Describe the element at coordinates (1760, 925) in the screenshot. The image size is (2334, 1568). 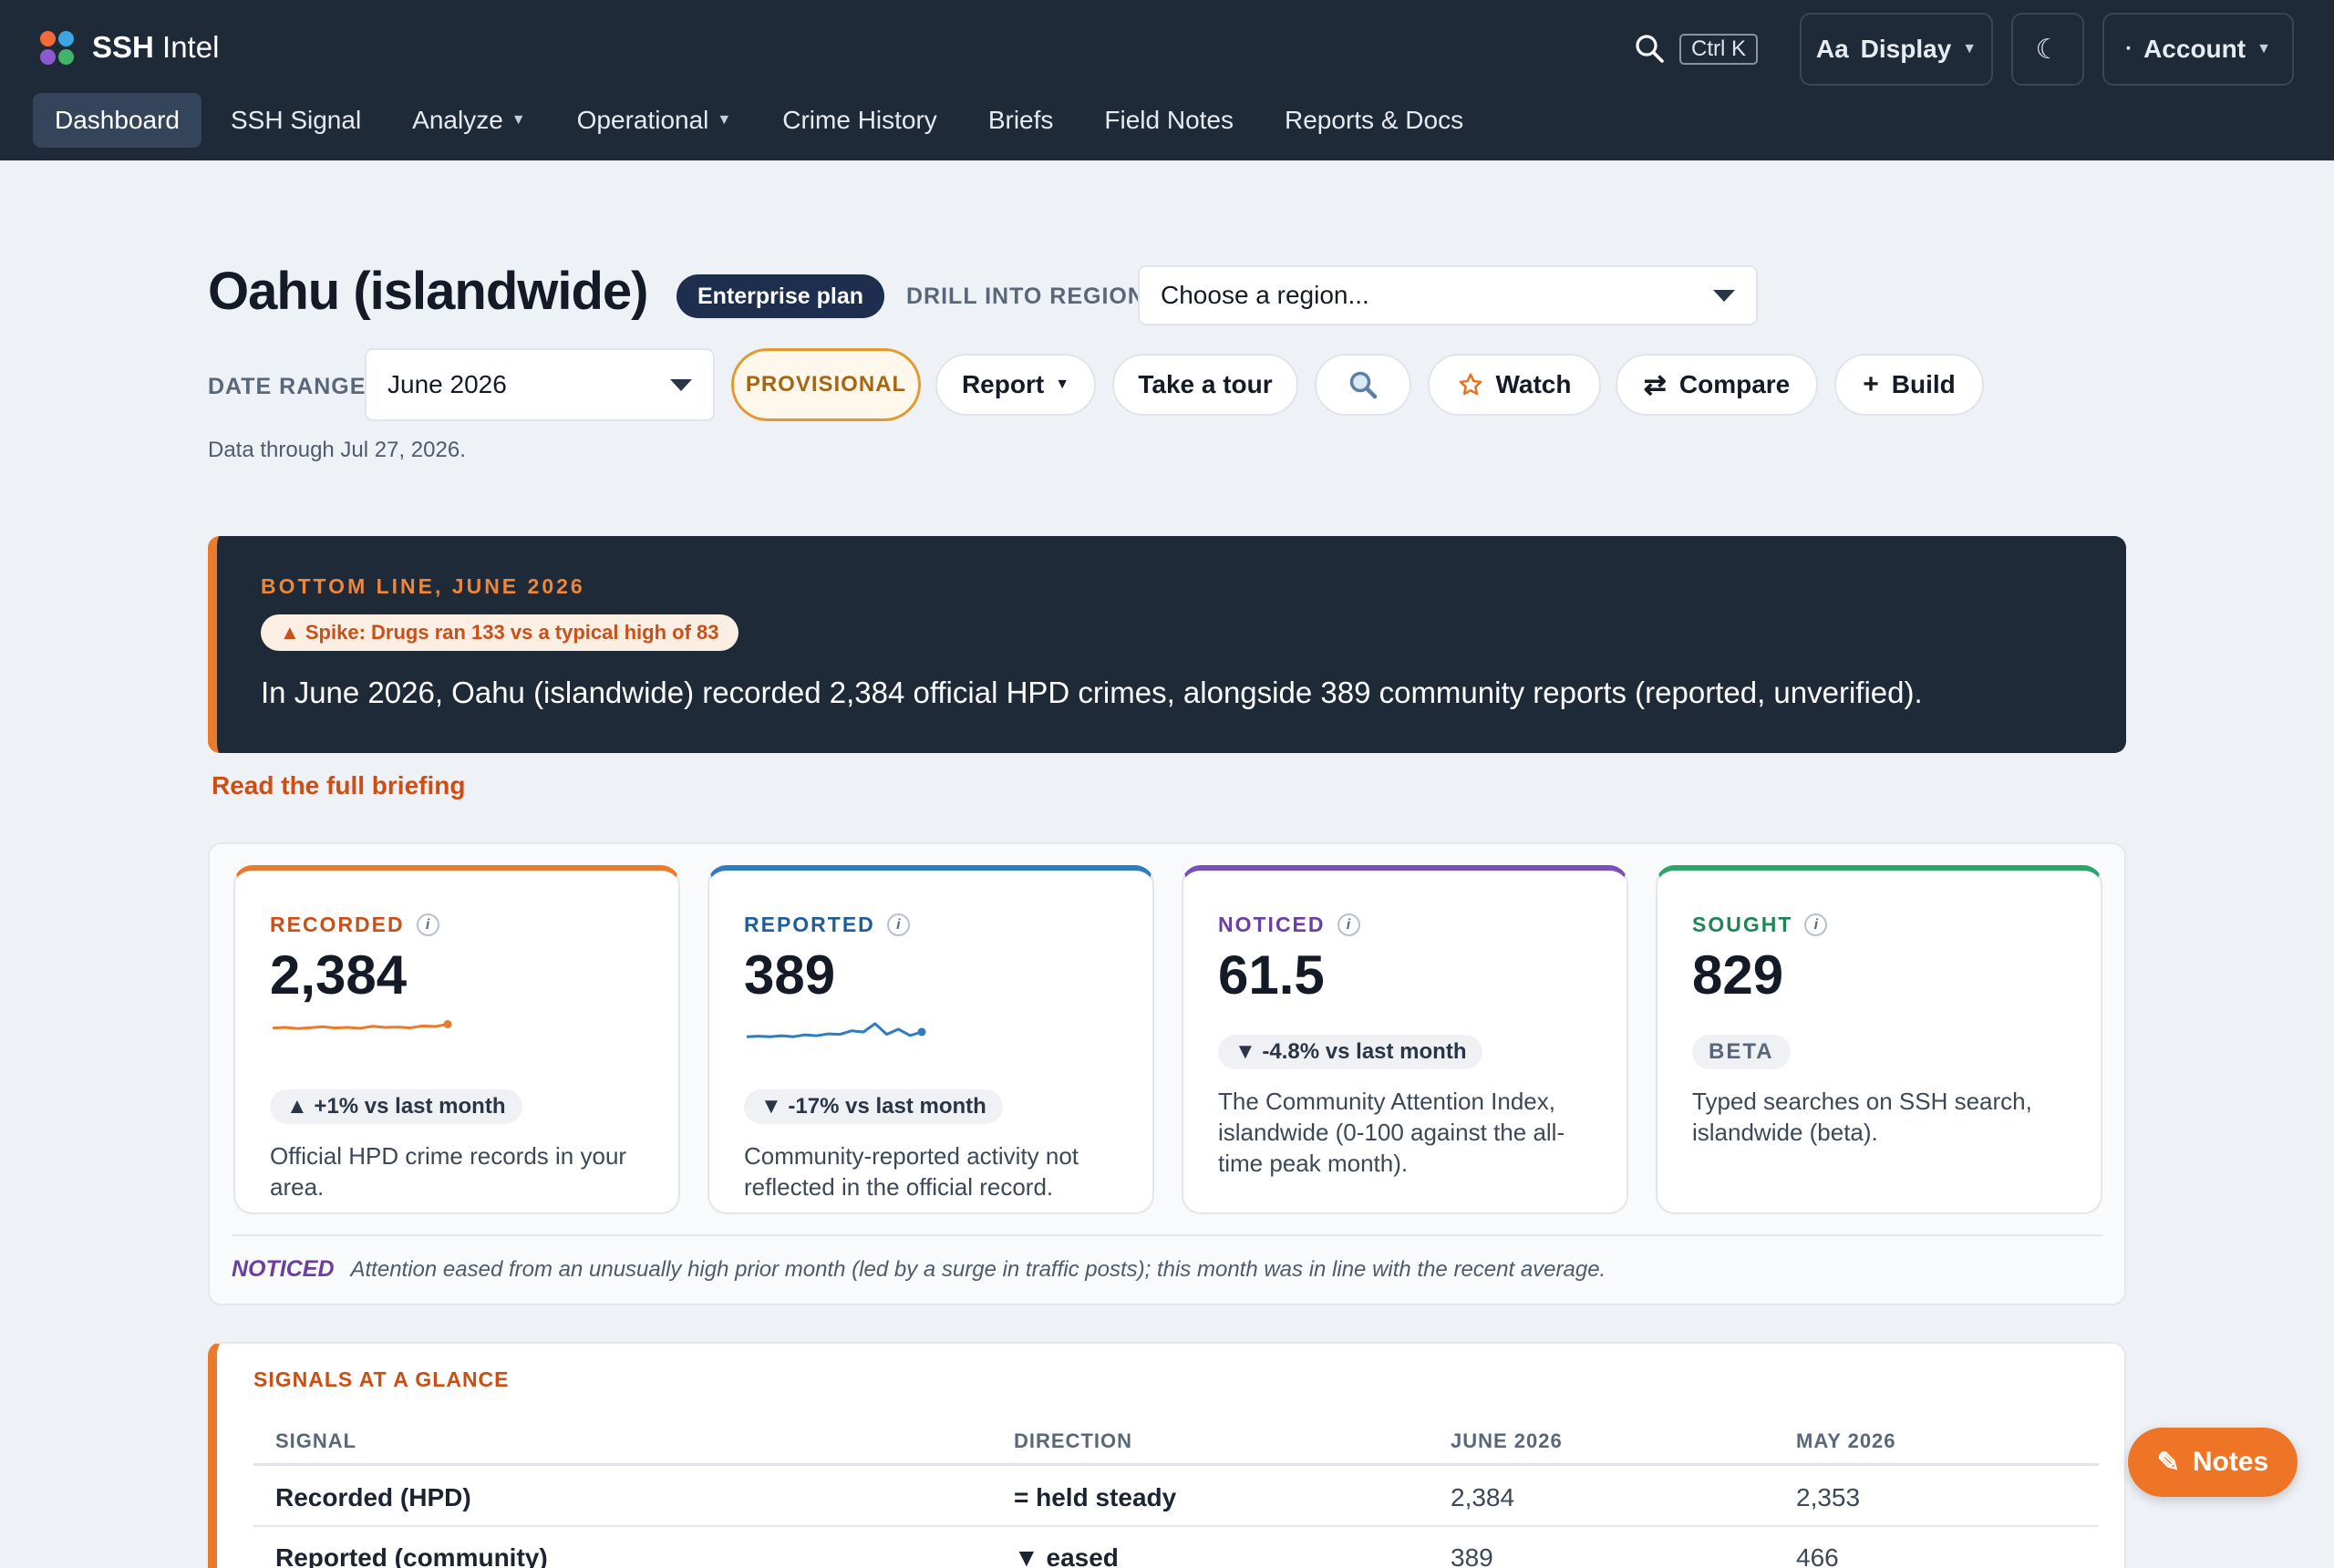
I see `card-eyebrow: SOUGHT i` at that location.